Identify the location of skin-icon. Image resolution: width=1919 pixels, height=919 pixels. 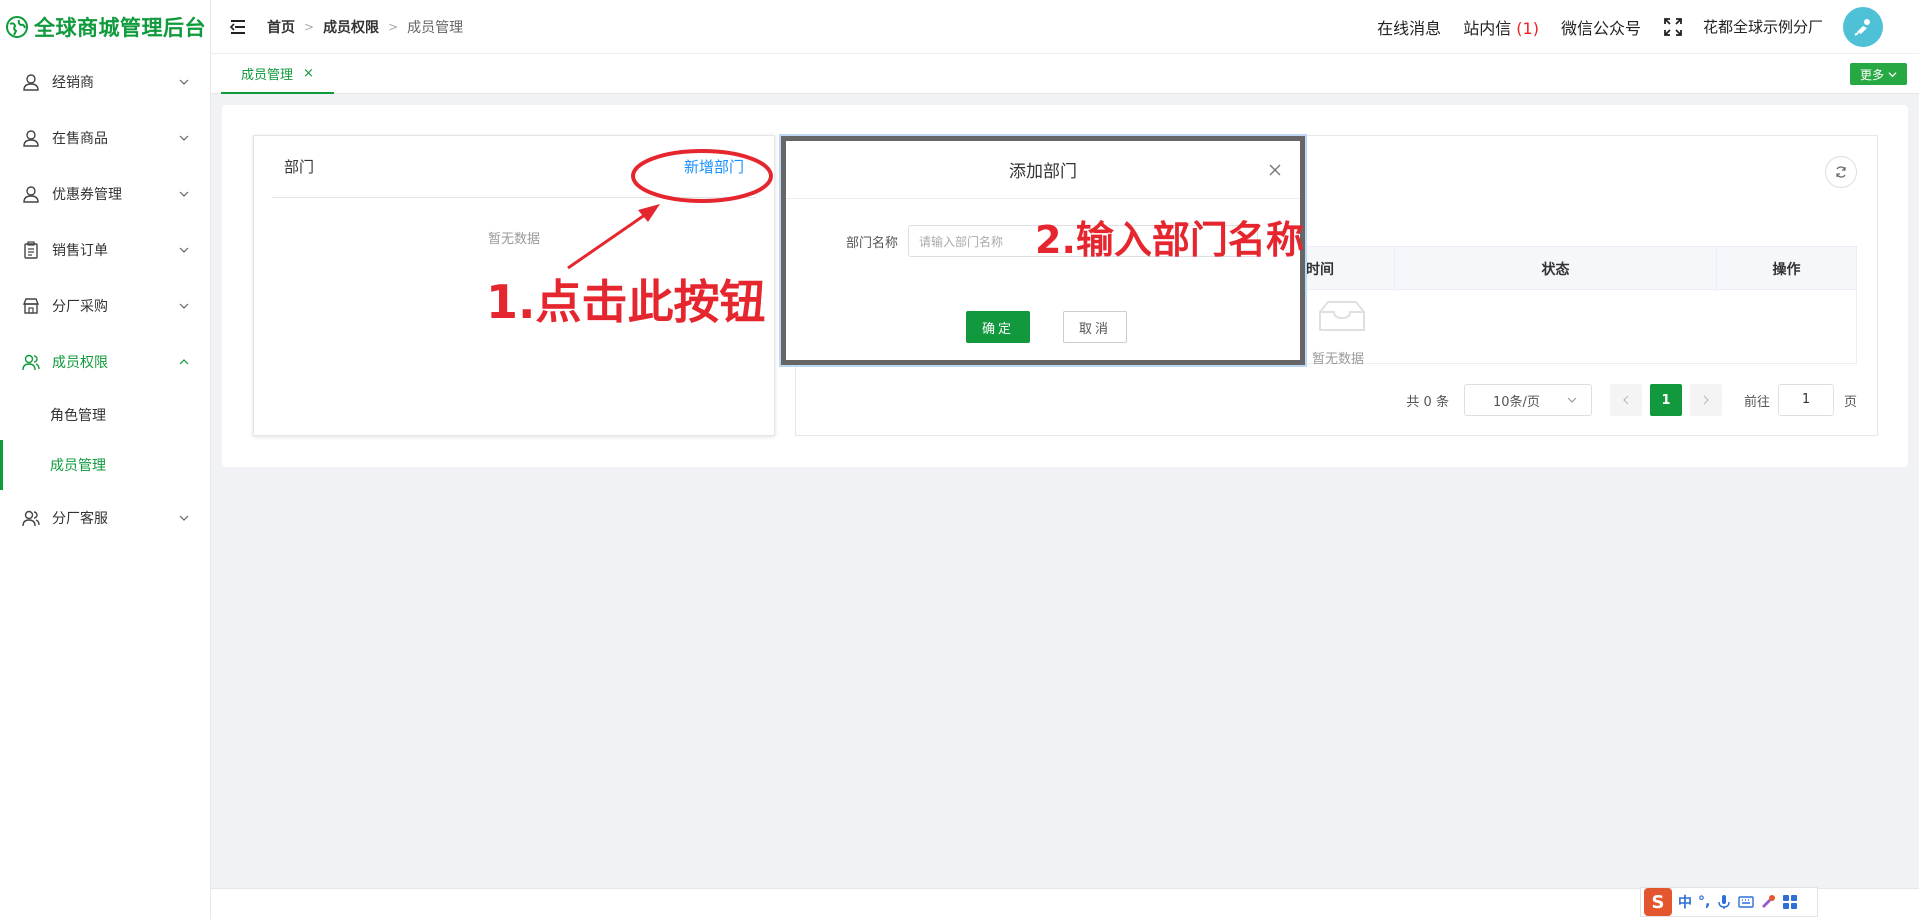
(1768, 902).